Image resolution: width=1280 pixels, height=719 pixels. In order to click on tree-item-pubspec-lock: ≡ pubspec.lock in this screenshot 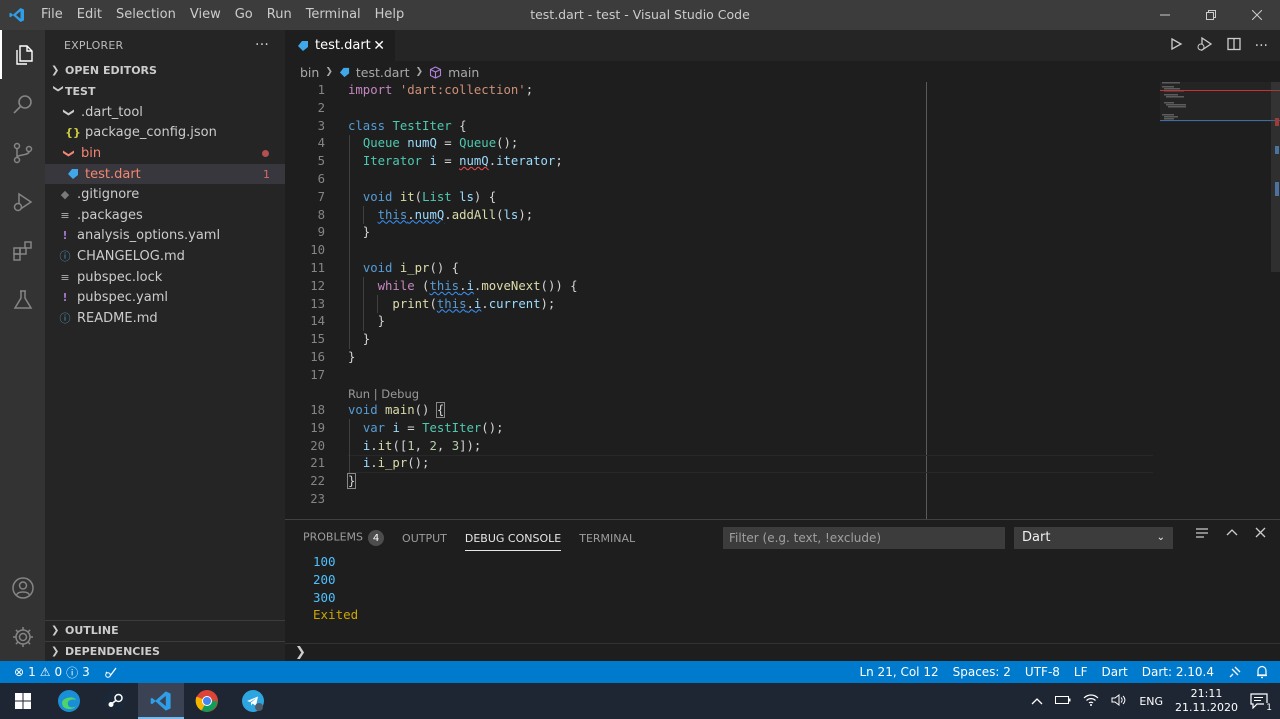, I will do `click(165, 277)`.